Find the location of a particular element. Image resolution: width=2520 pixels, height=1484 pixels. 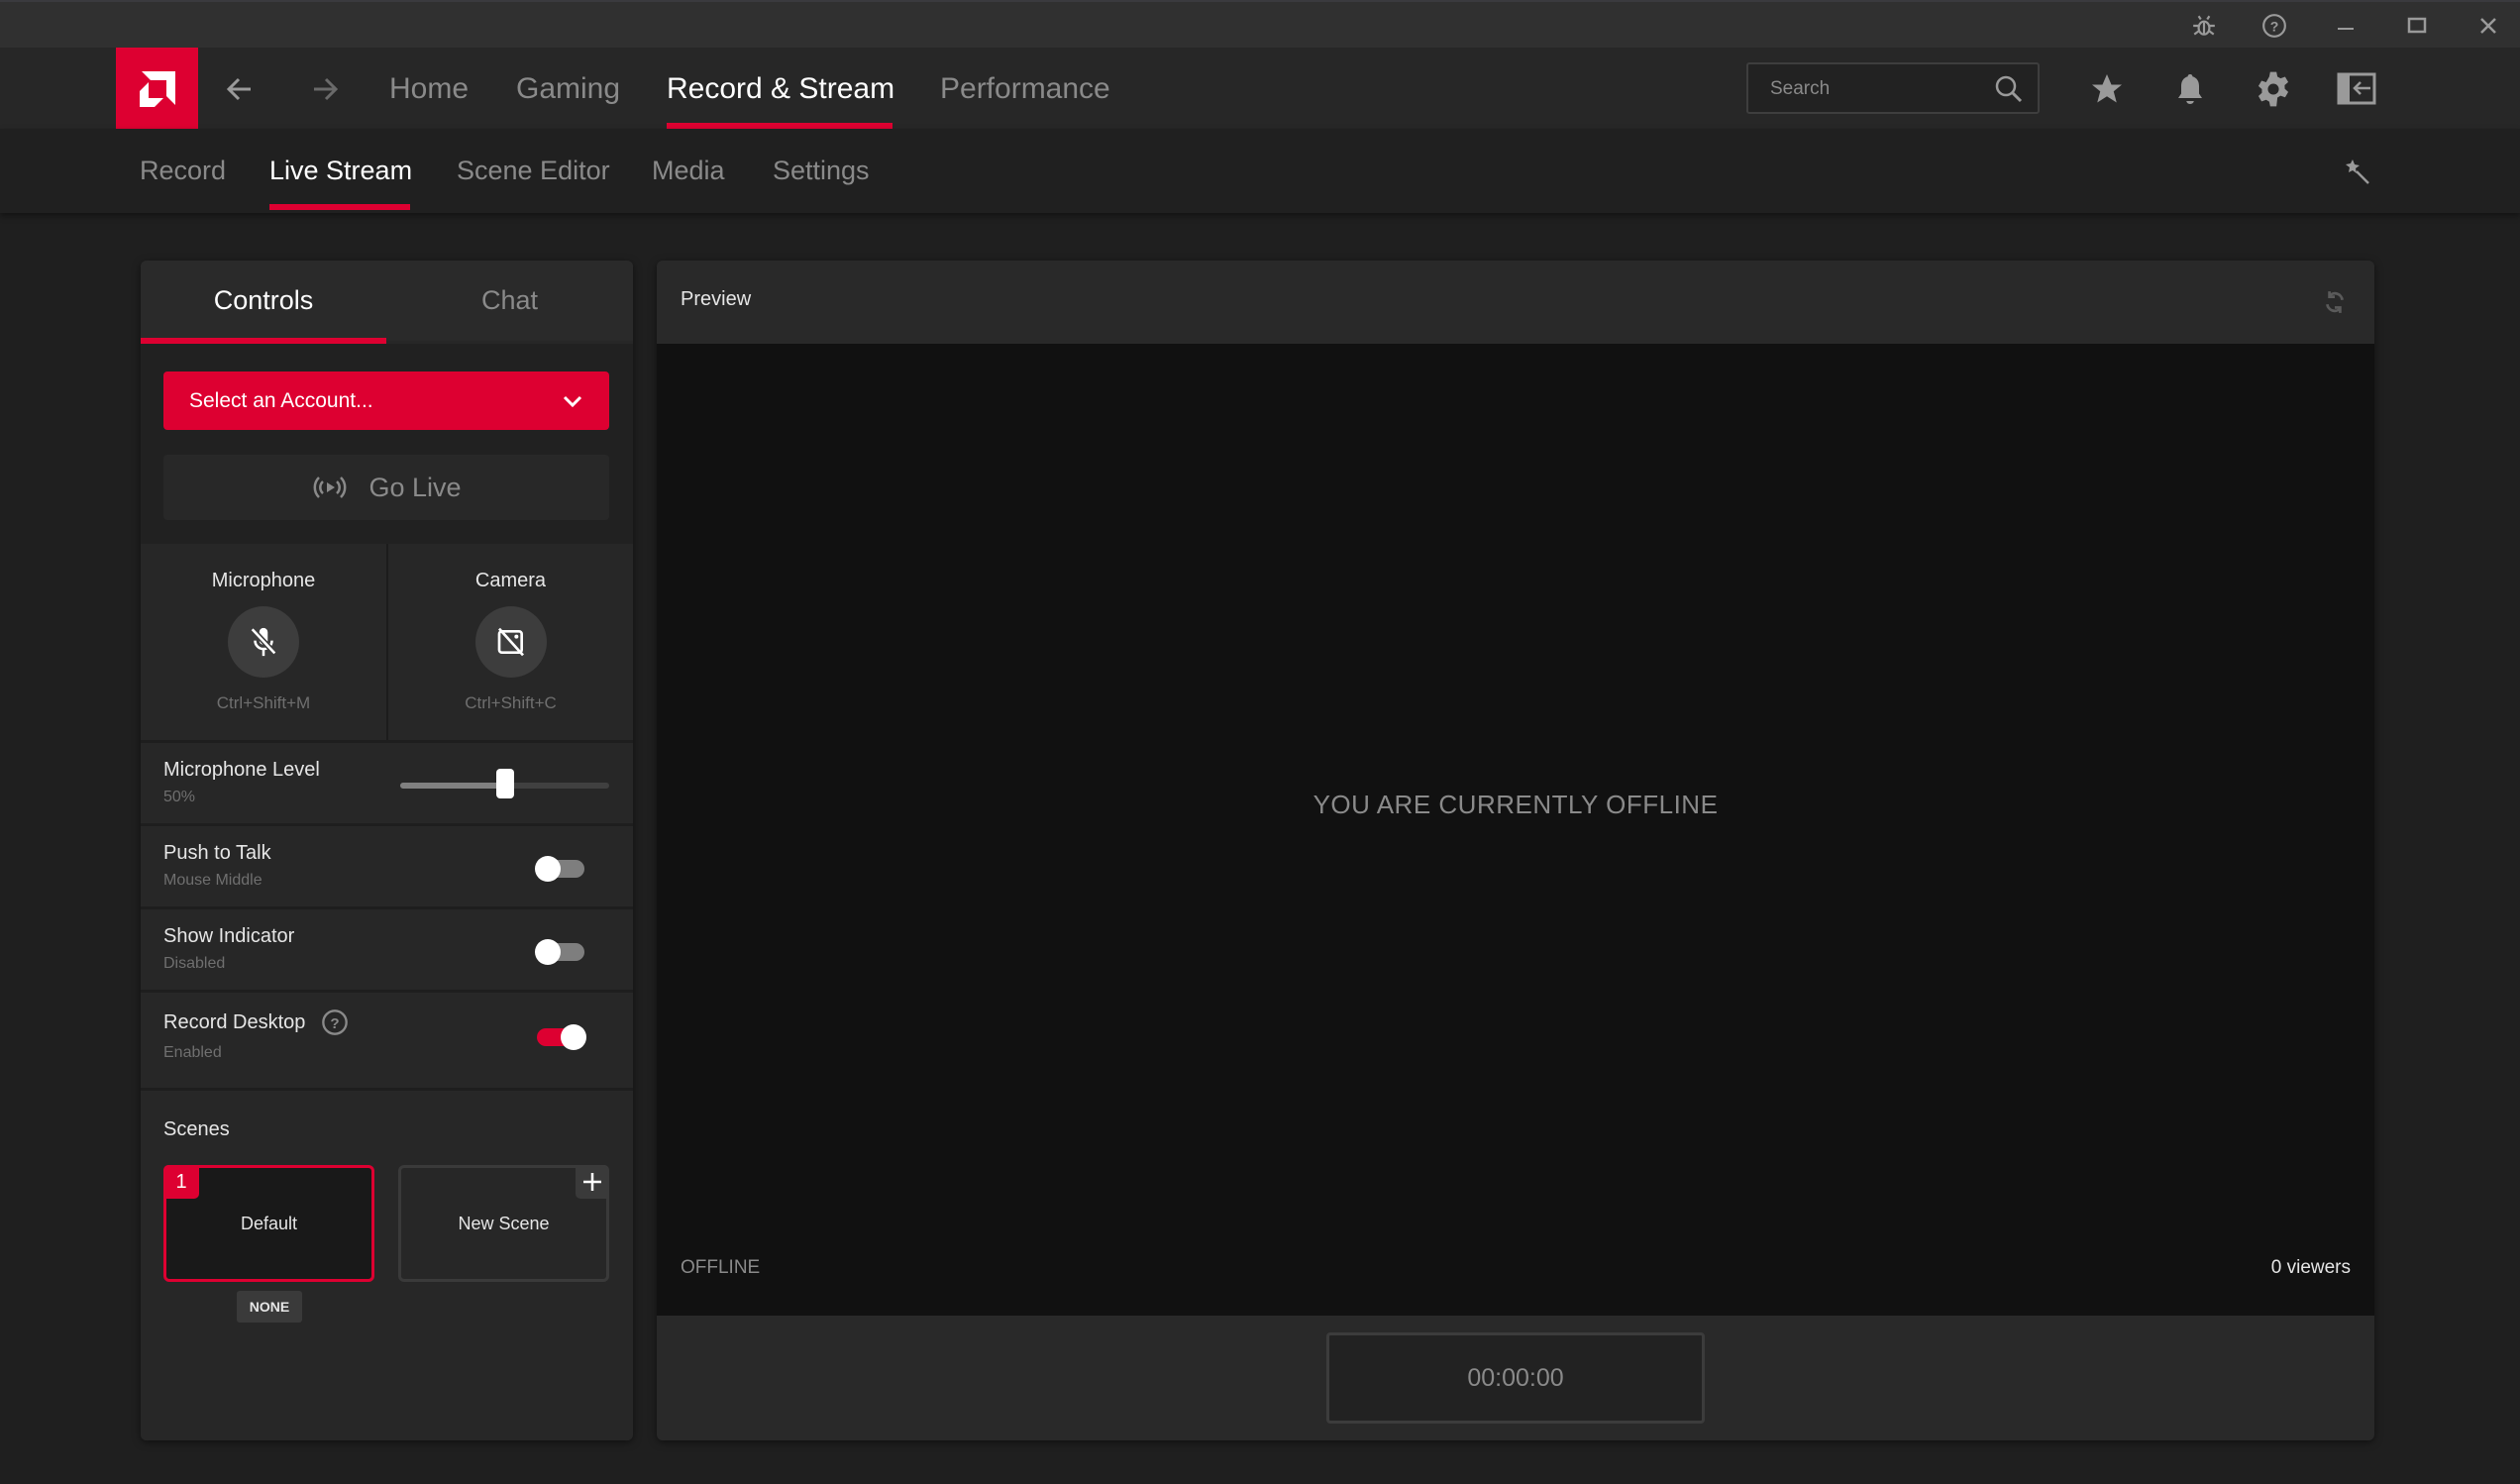

arrow-right-icon is located at coordinates (325, 89).